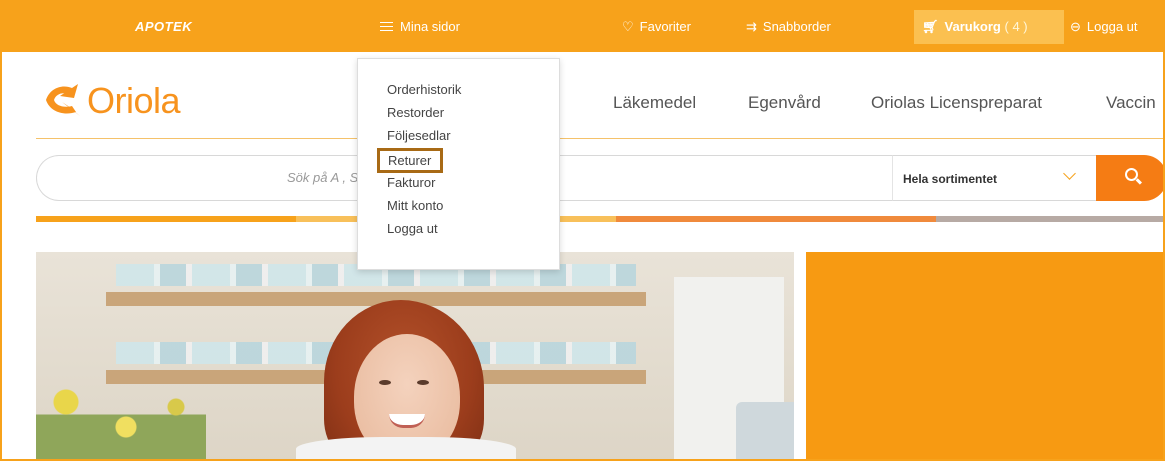 The width and height of the screenshot is (1165, 461). What do you see at coordinates (1075, 26) in the screenshot?
I see `logout-icon: ⊖` at bounding box center [1075, 26].